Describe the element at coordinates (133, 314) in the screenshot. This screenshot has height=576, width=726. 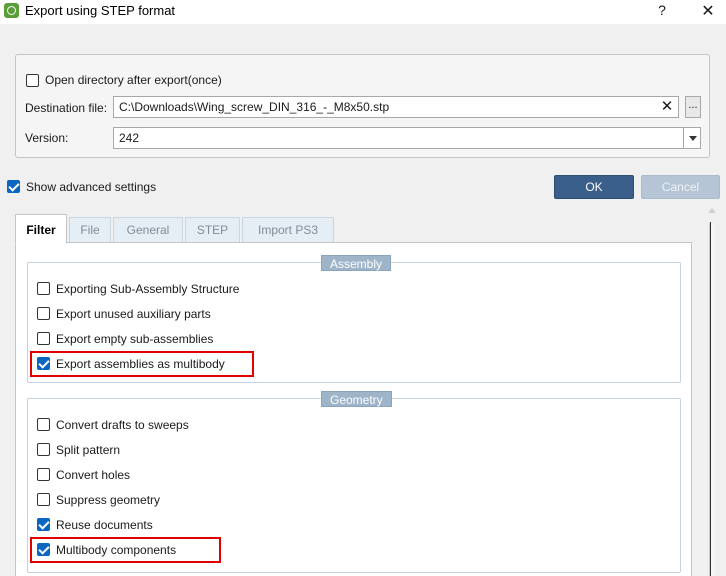
I see `export-unused-aux-label: Export unused auxiliary parts` at that location.